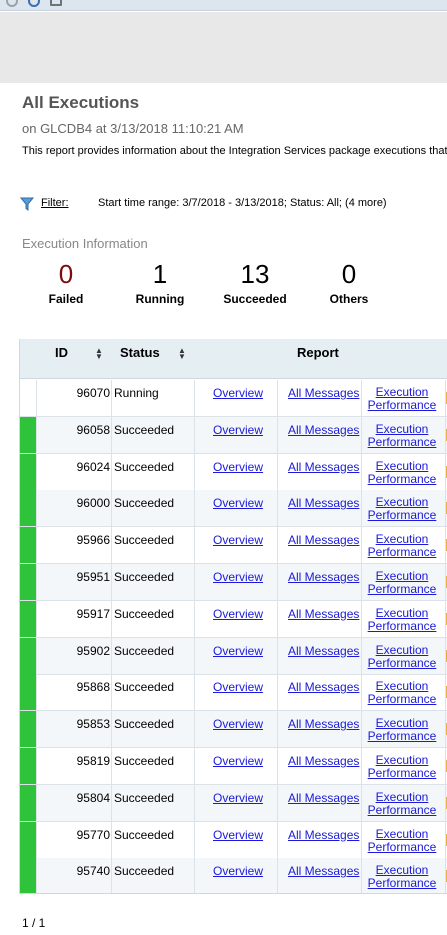 This screenshot has width=447, height=935. What do you see at coordinates (34, 3) in the screenshot?
I see `refresh-icon` at bounding box center [34, 3].